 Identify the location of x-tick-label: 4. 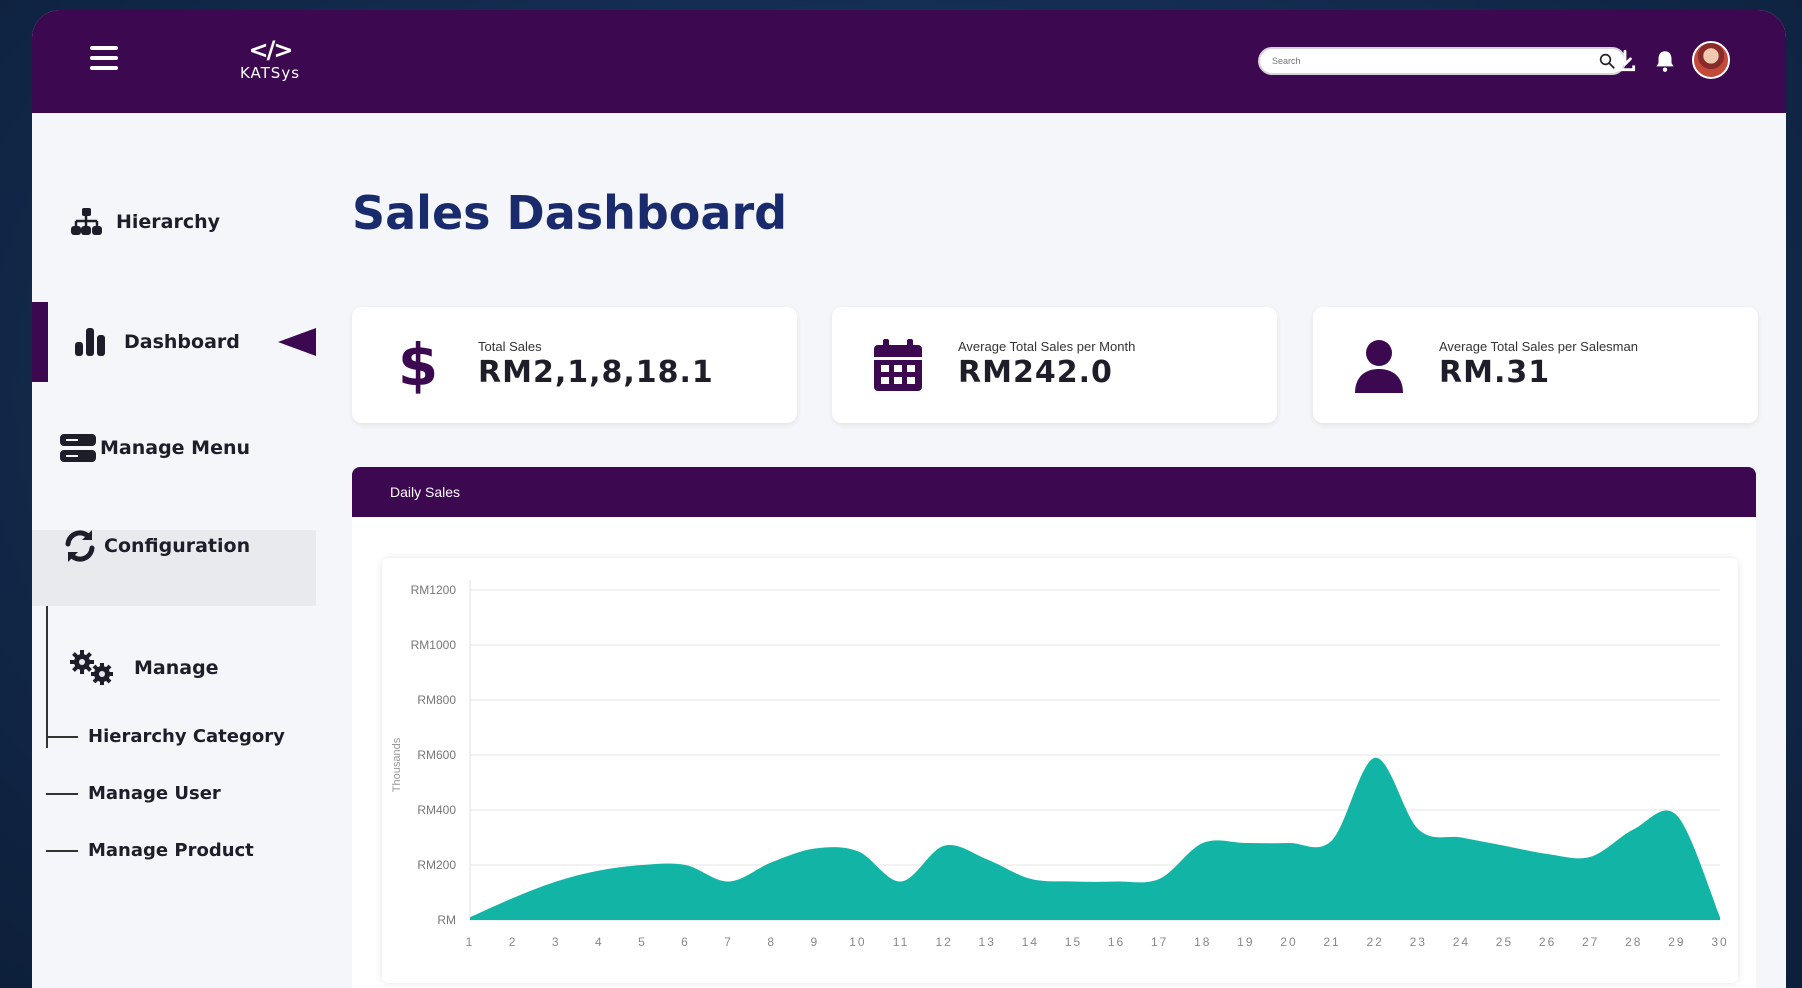
(599, 942).